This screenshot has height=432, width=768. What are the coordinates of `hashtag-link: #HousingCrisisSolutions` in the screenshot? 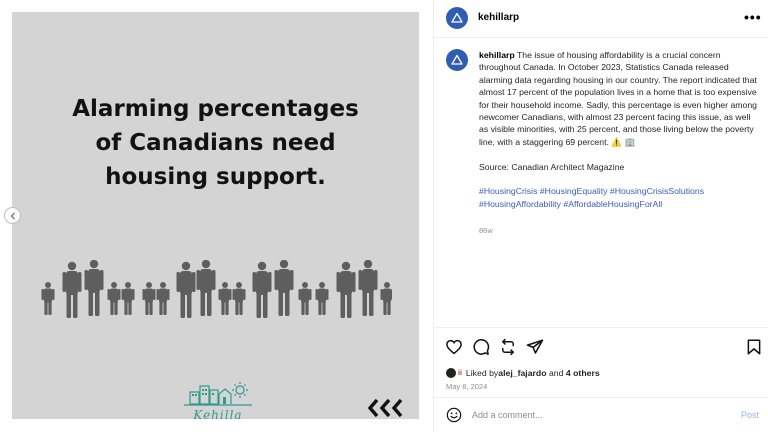 It's located at (657, 191).